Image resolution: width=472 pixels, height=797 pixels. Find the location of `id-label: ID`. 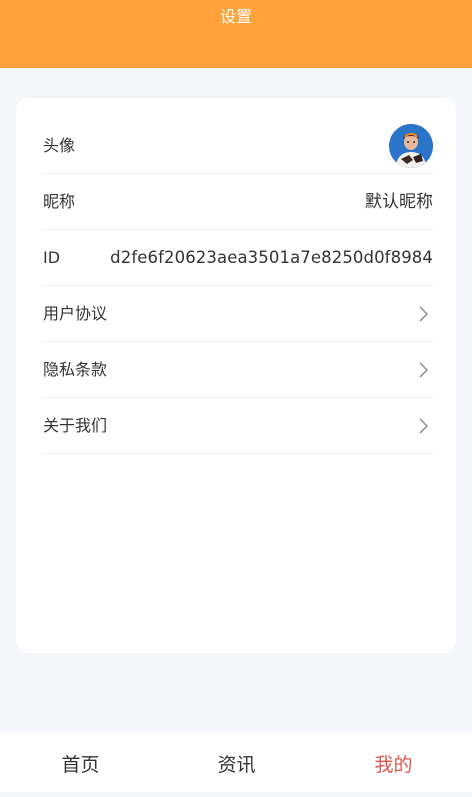

id-label: ID is located at coordinates (52, 257).